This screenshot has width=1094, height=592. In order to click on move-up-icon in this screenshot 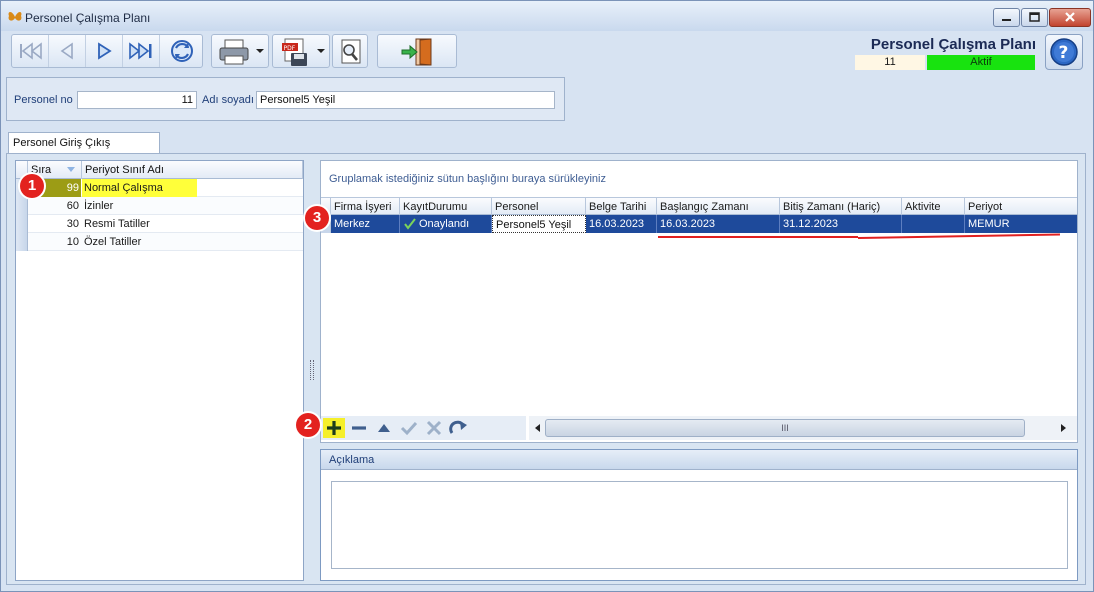, I will do `click(384, 428)`.